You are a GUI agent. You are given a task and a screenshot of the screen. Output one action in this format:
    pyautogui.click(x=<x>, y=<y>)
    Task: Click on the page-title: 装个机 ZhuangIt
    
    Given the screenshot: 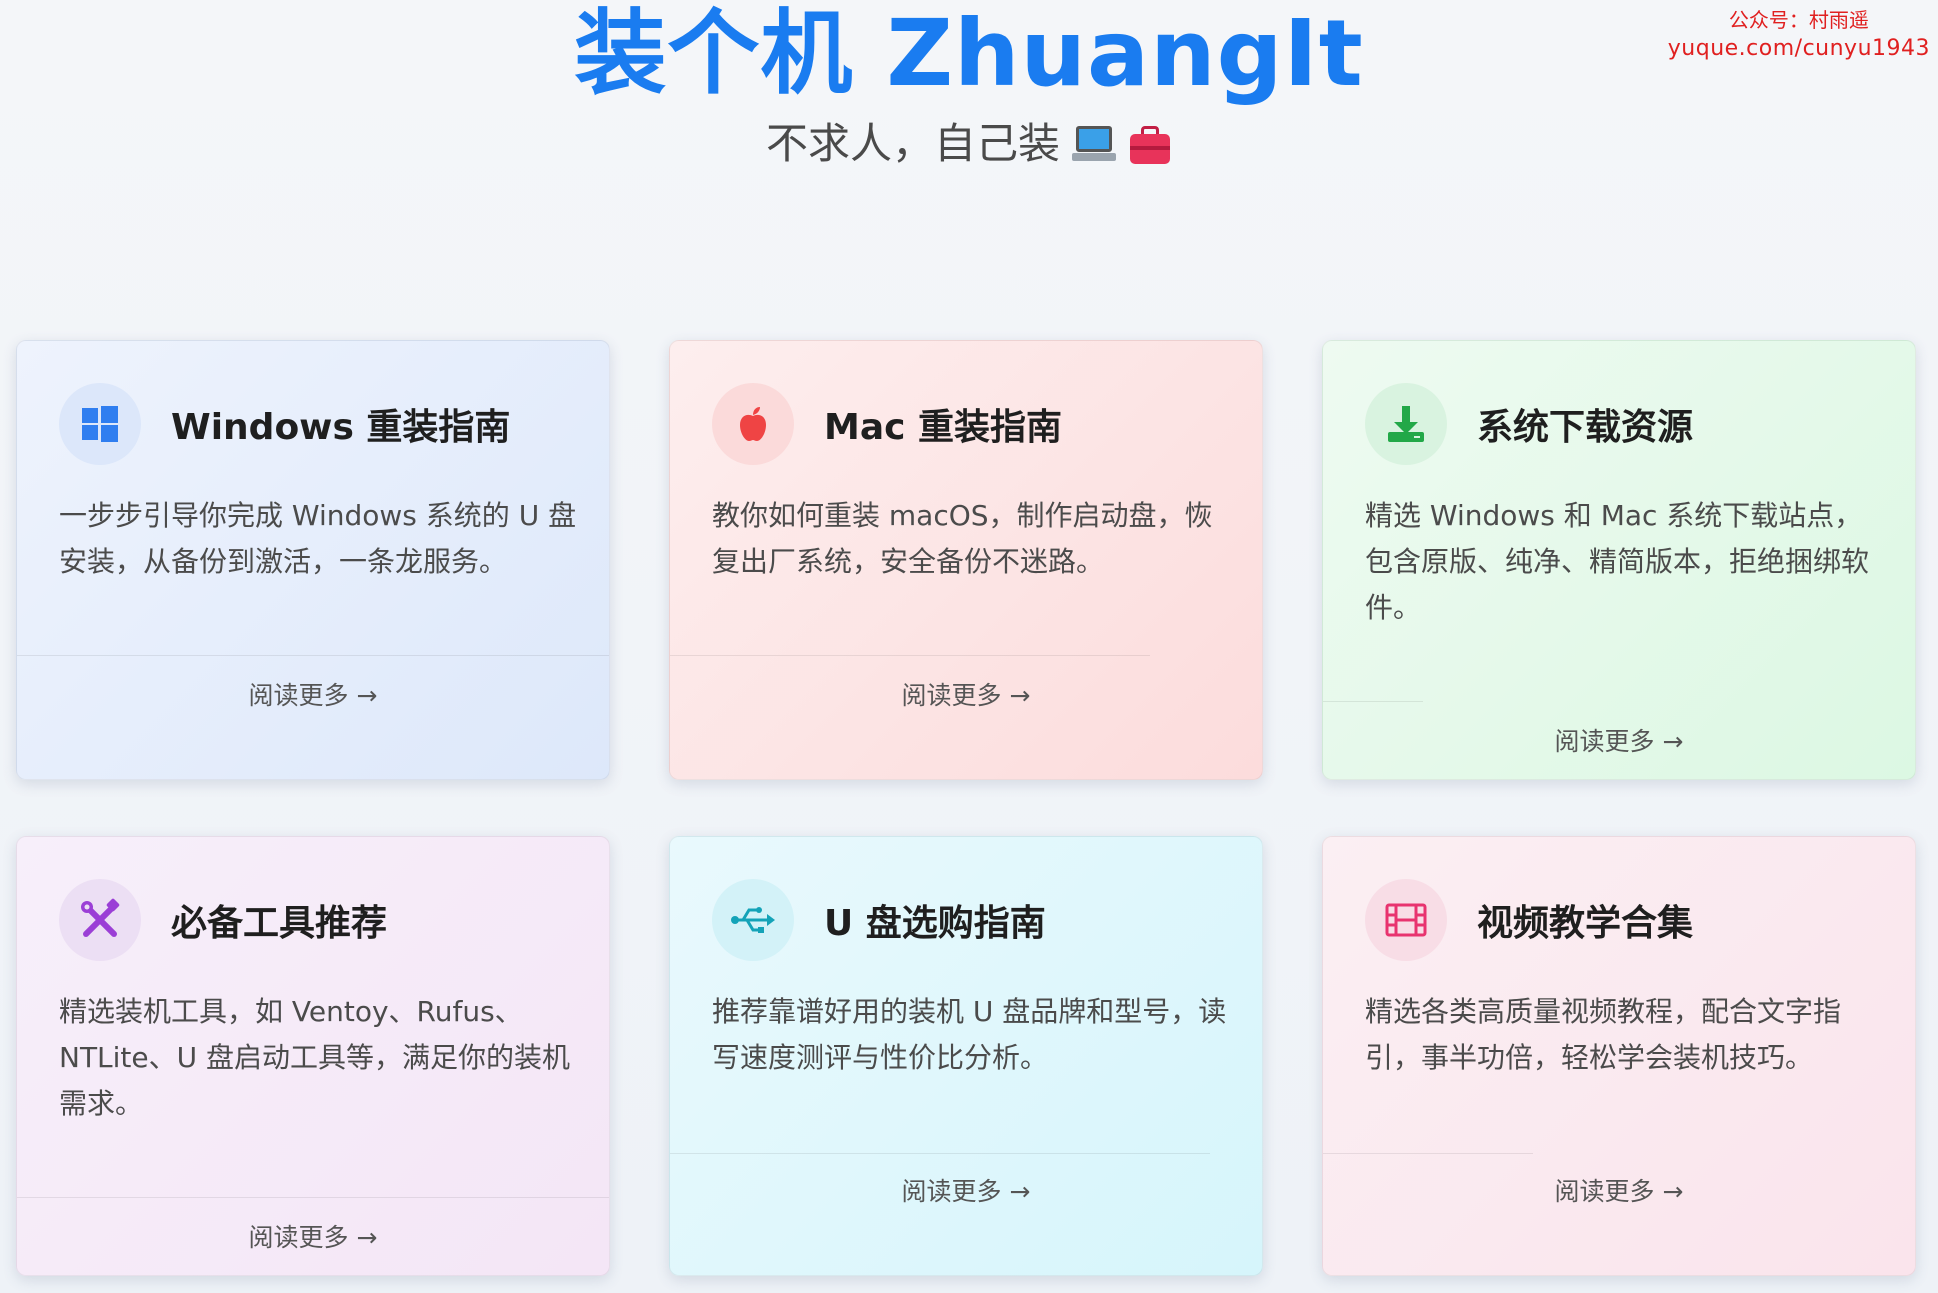 What is the action you would take?
    pyautogui.click(x=969, y=53)
    